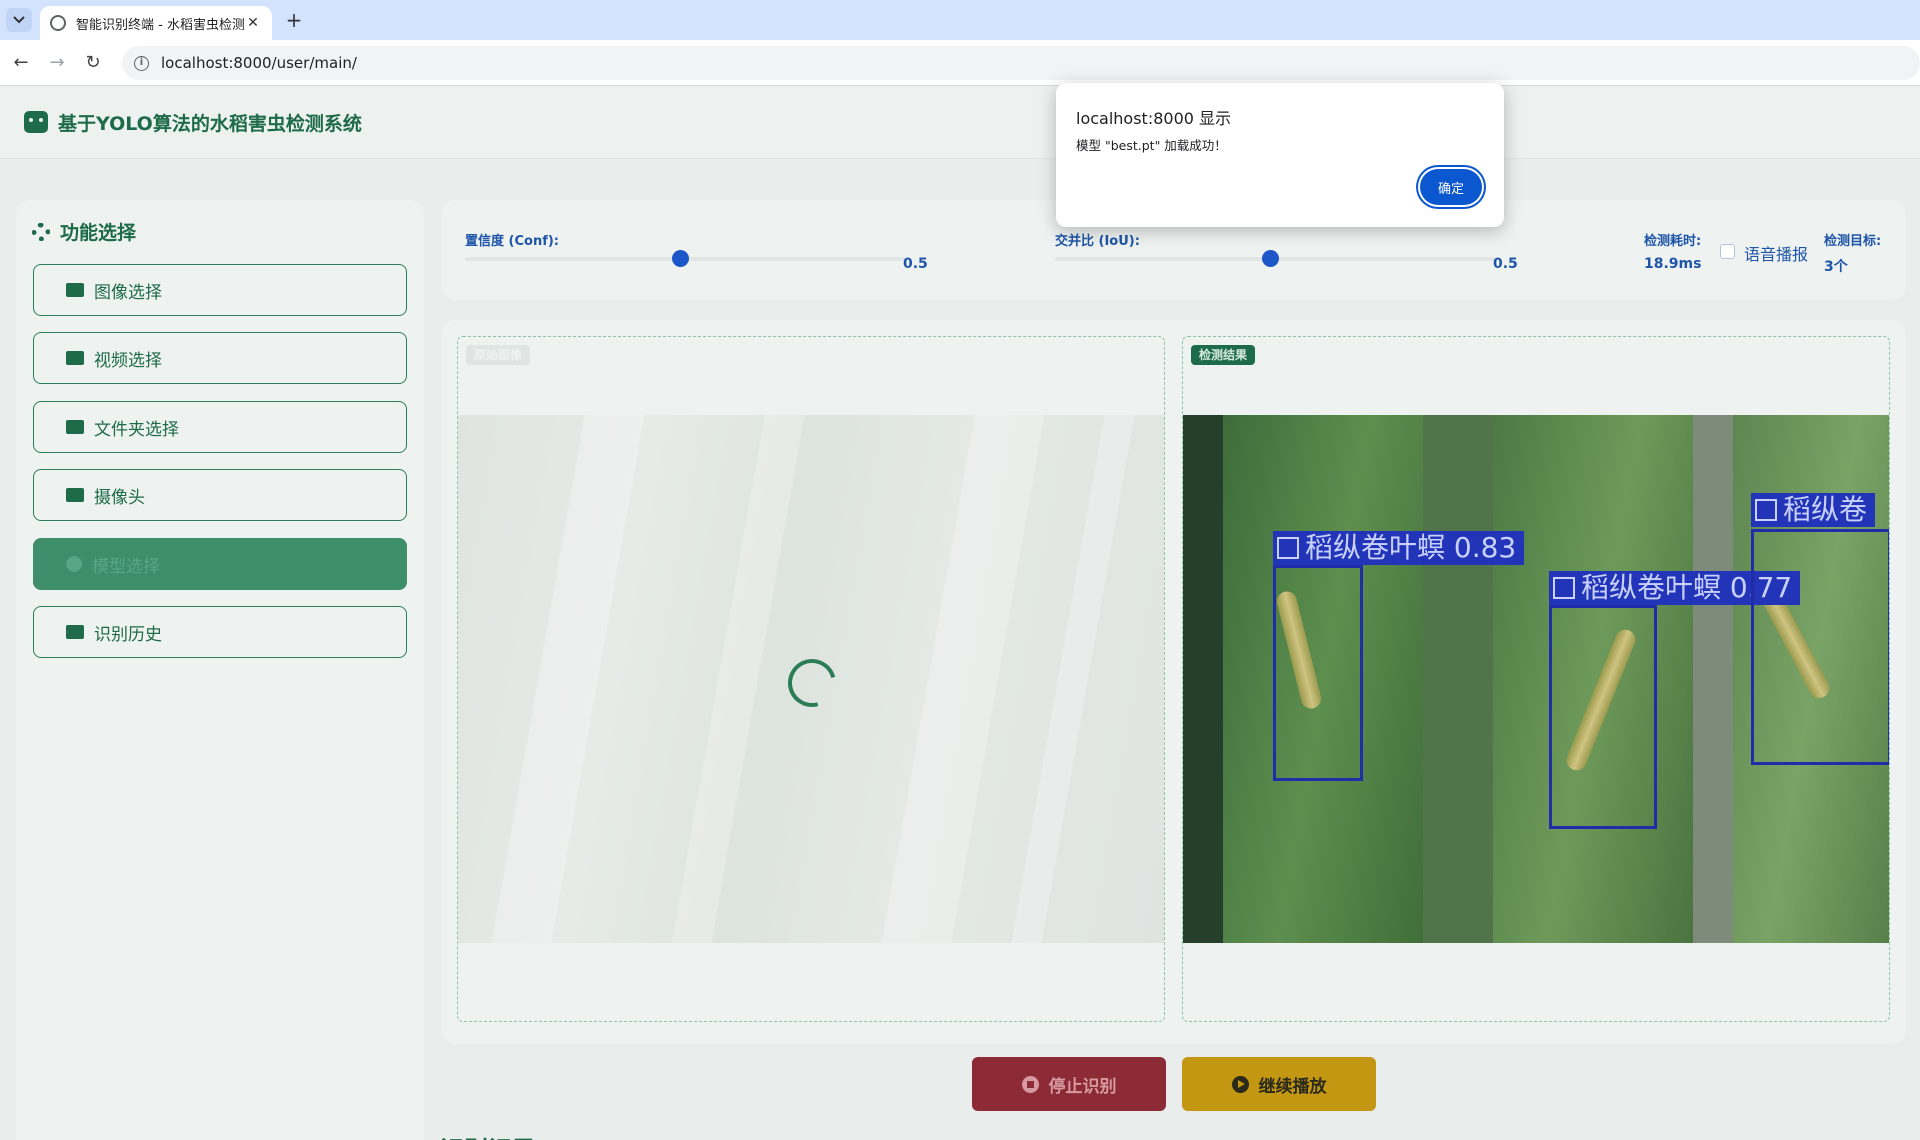  Describe the element at coordinates (119, 497) in the screenshot. I see `sidebar-item-label: 摄像头` at that location.